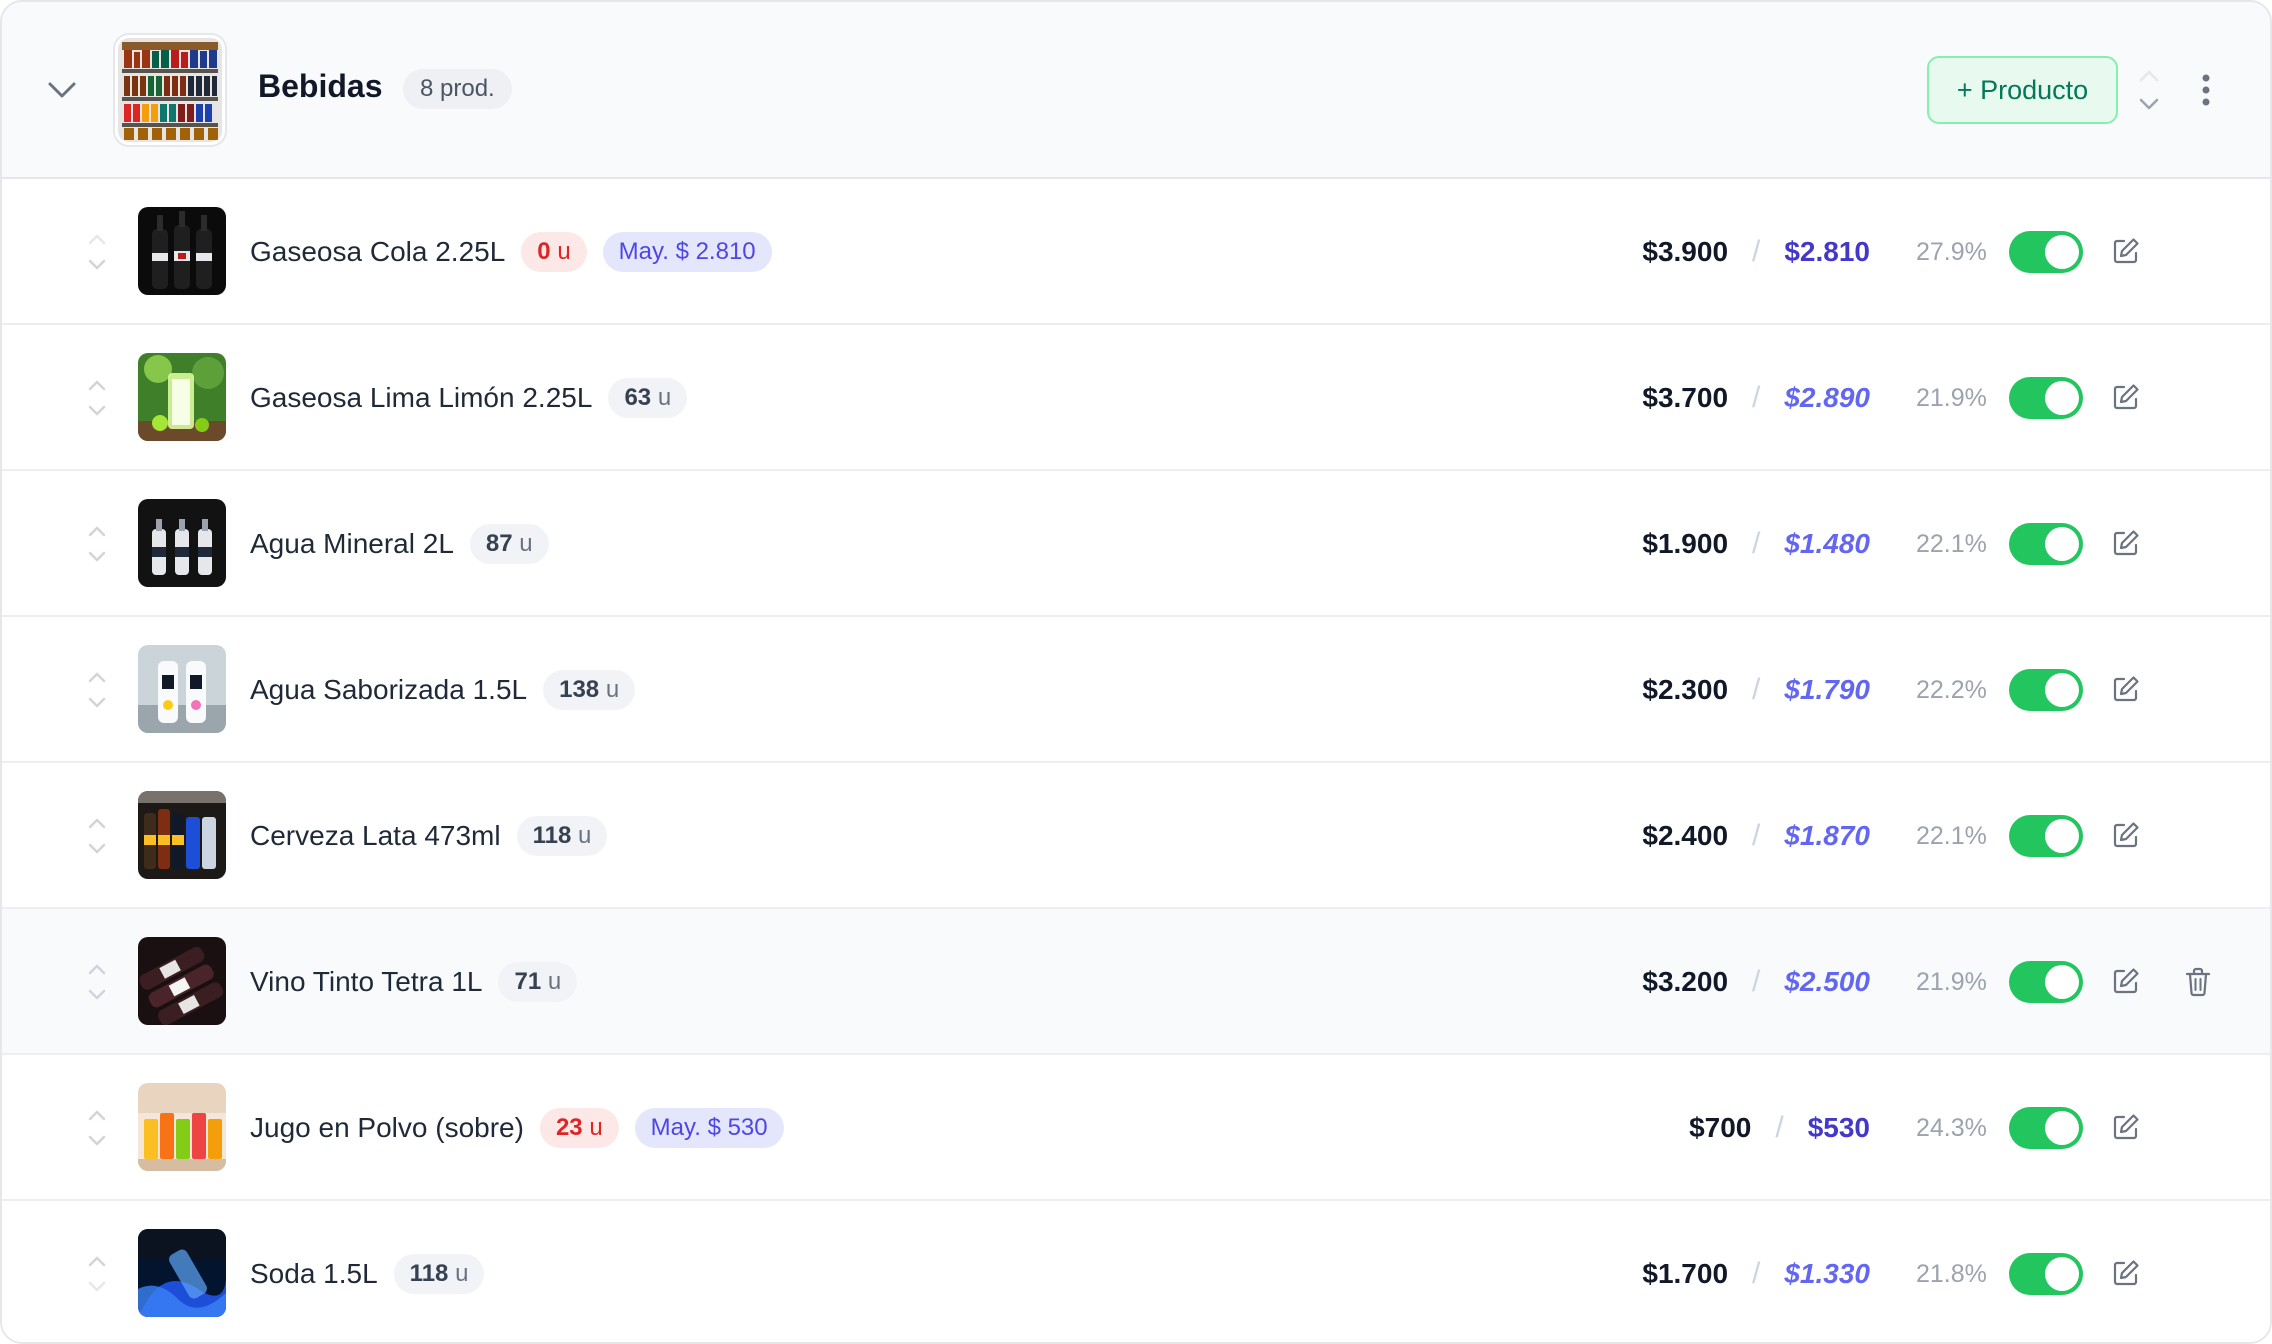 This screenshot has height=1344, width=2272. I want to click on price-group: $700 / $530, so click(1779, 1128).